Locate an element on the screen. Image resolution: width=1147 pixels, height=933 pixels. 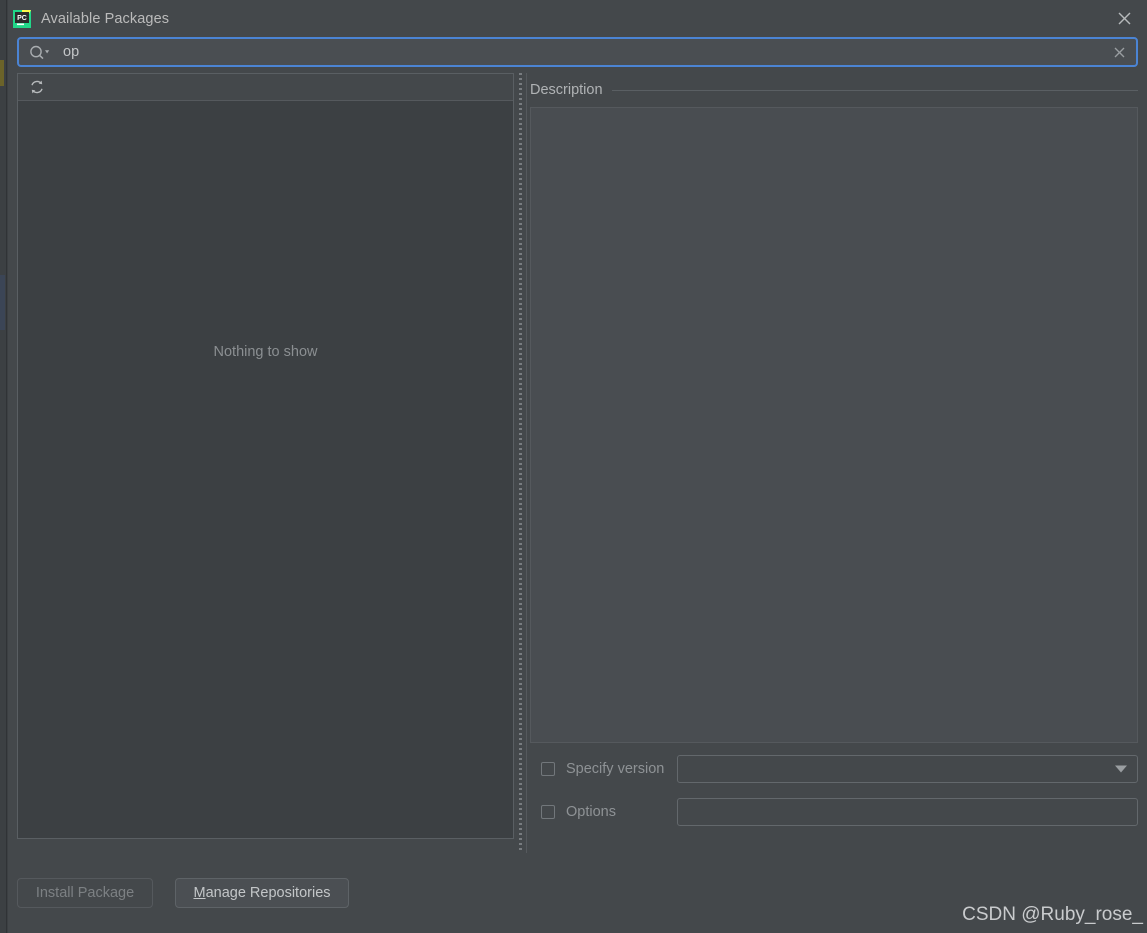
specify-version-checkbox: Specify version is located at coordinates (603, 769).